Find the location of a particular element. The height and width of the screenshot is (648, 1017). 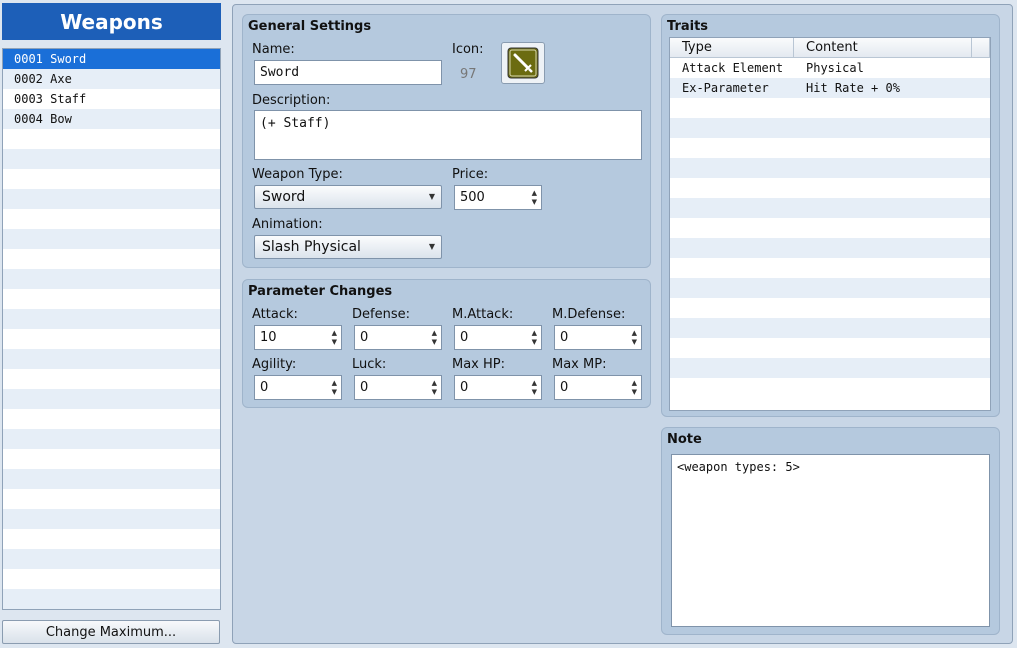

traits-title: Traits is located at coordinates (688, 26).